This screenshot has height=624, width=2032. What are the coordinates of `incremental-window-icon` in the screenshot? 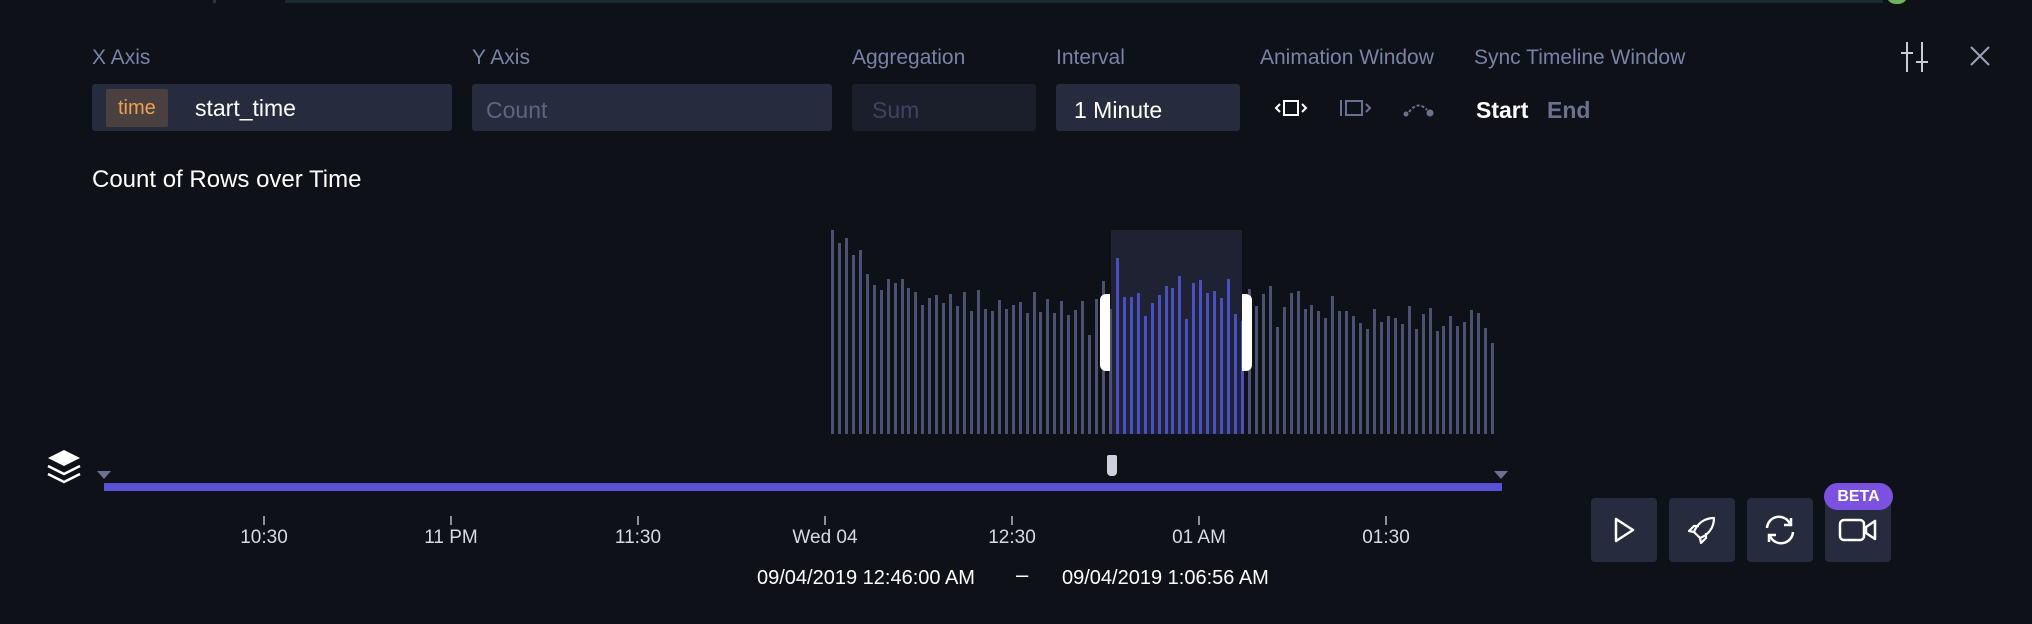 It's located at (1355, 108).